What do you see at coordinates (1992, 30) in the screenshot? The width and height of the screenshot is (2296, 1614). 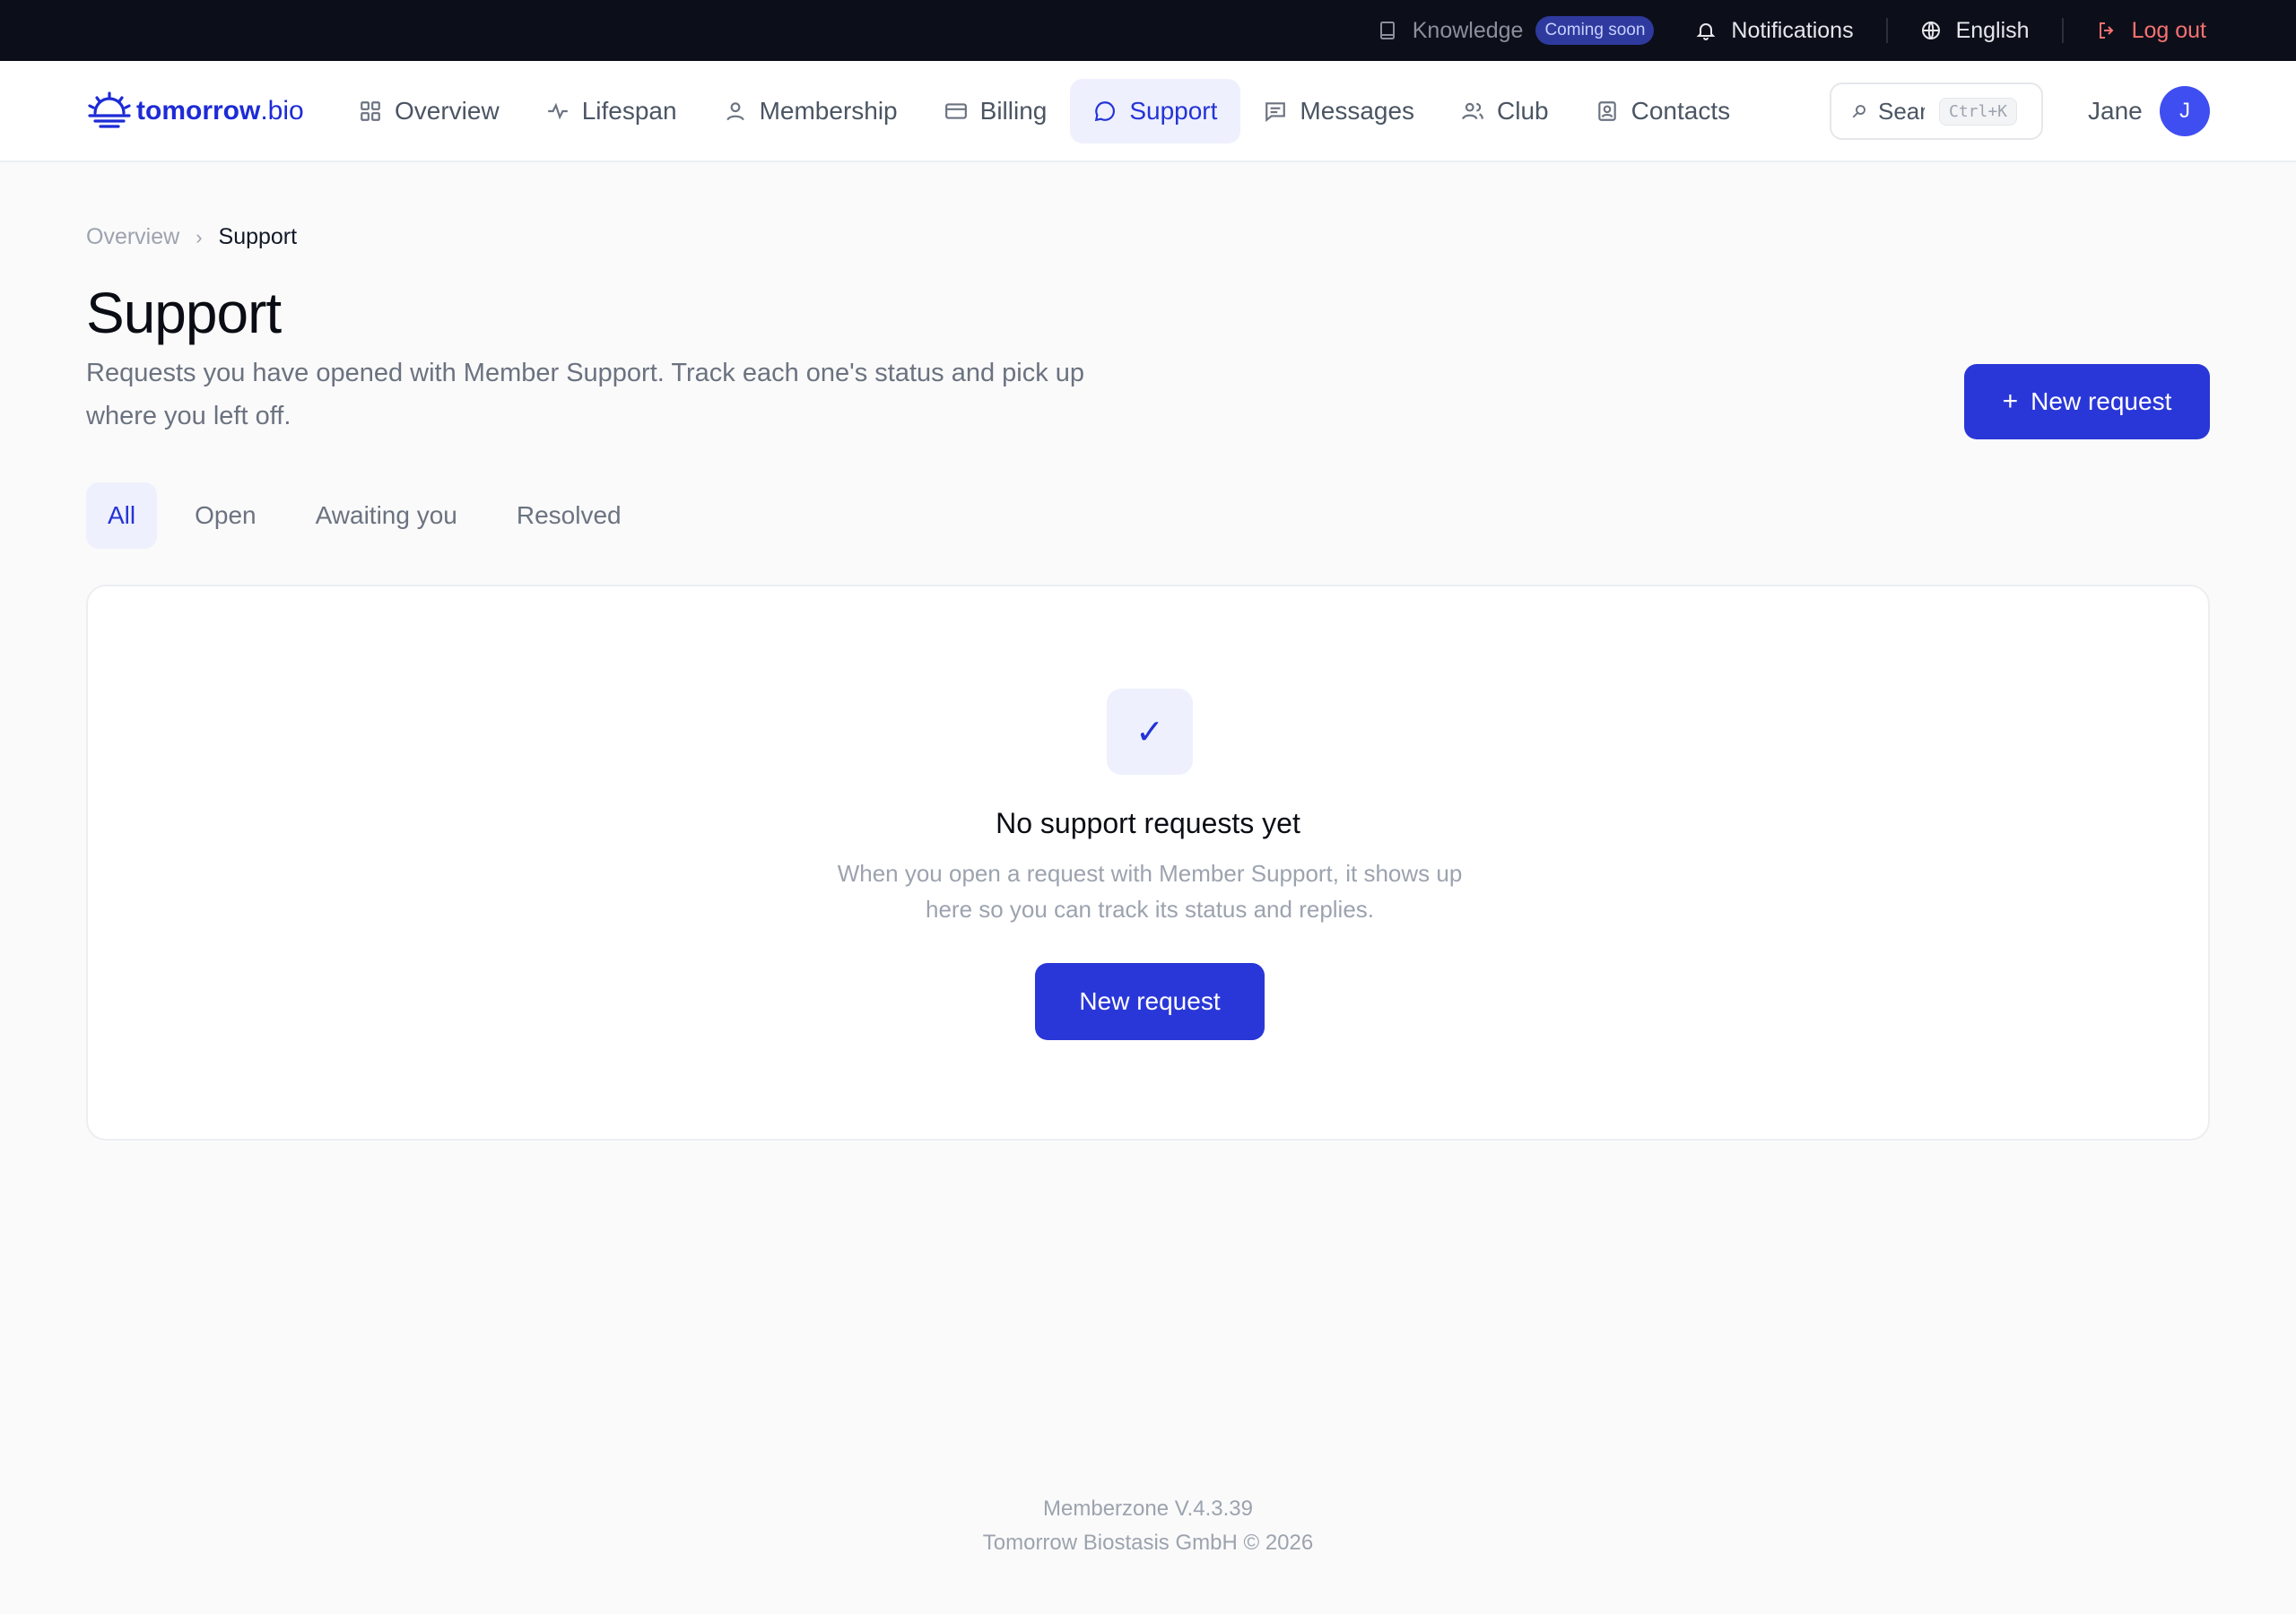 I see `language-label: English` at bounding box center [1992, 30].